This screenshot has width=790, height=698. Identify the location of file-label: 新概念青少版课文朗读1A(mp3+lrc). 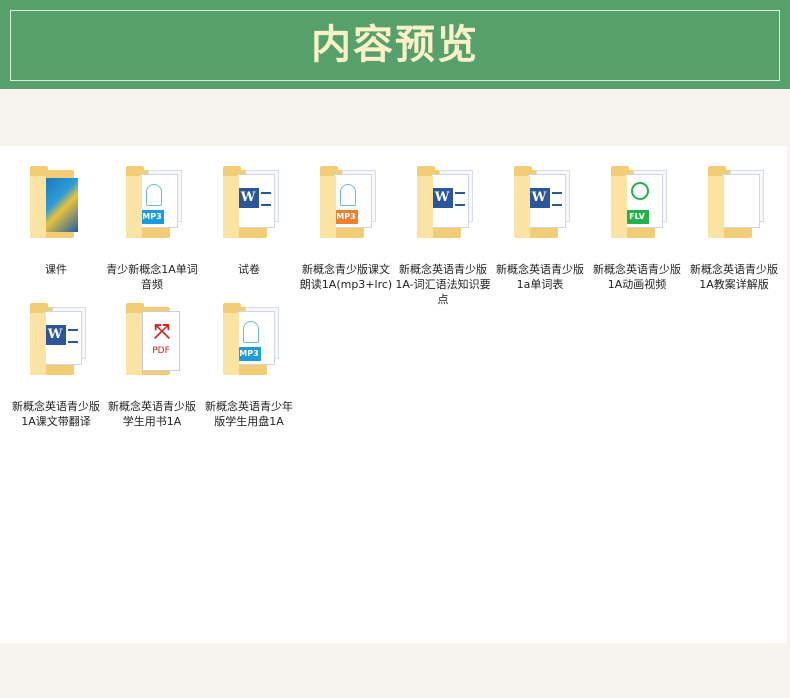
(346, 277).